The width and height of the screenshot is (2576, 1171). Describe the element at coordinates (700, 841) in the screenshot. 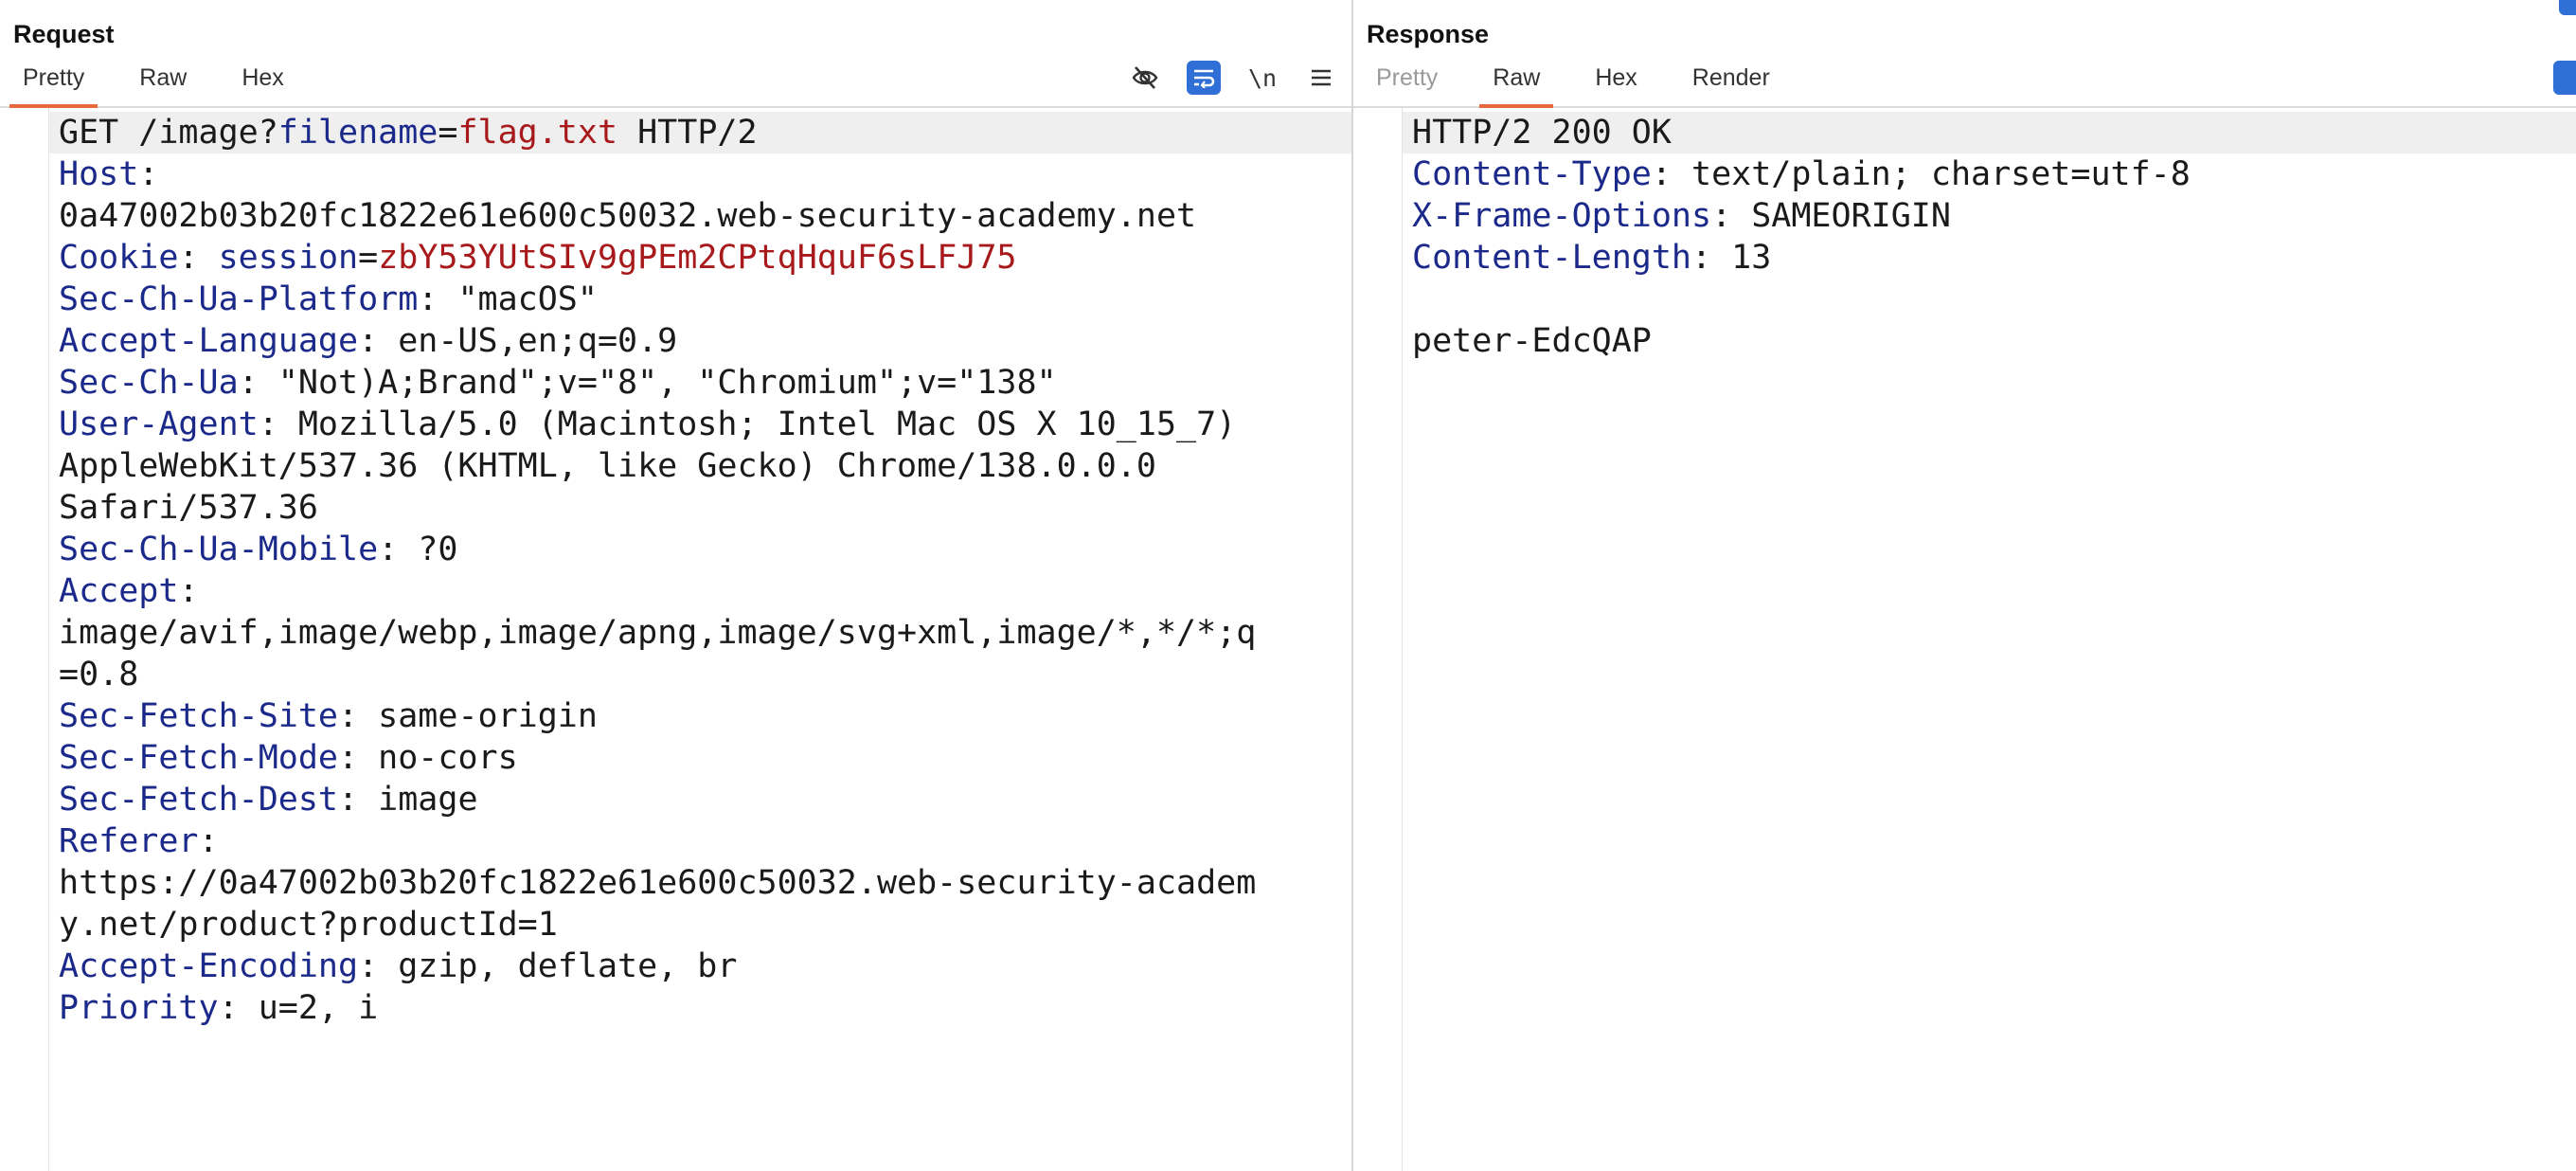

I see `request-code-line: 13Referer:` at that location.